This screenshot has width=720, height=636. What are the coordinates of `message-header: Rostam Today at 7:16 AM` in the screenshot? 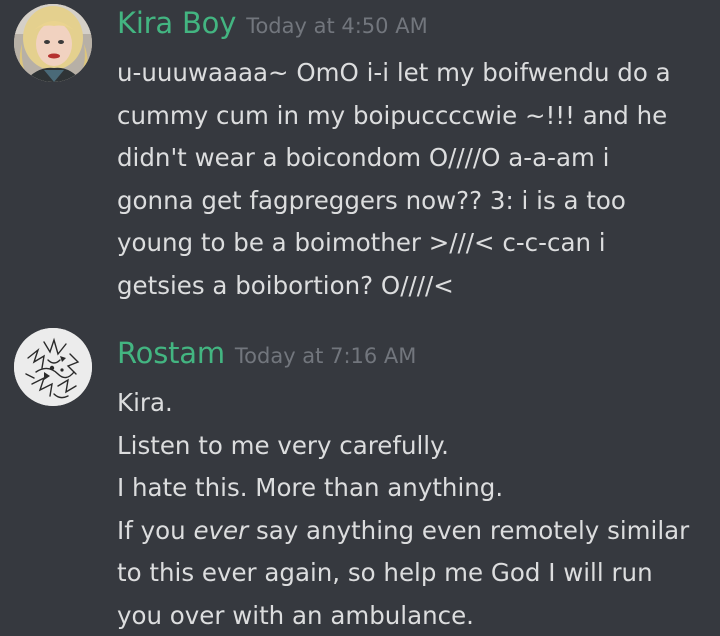 It's located at (266, 353).